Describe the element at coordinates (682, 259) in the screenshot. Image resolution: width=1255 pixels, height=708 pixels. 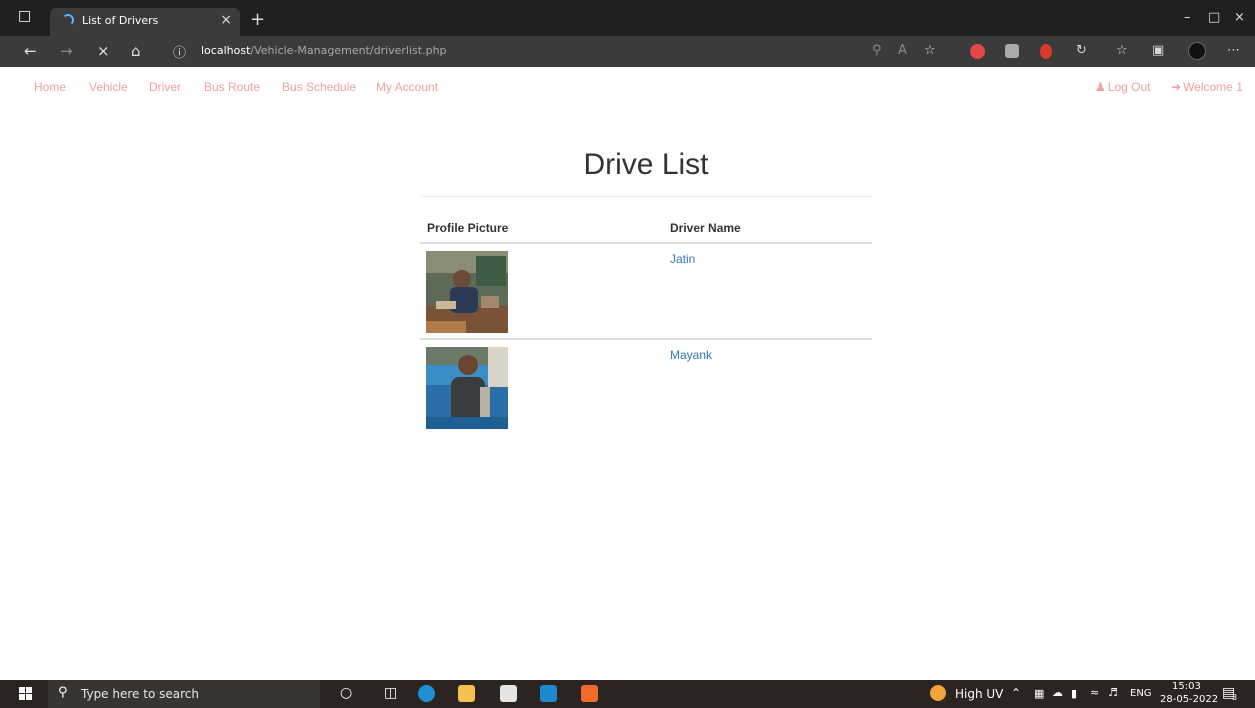
I see `driver-name-link: Jatin` at that location.